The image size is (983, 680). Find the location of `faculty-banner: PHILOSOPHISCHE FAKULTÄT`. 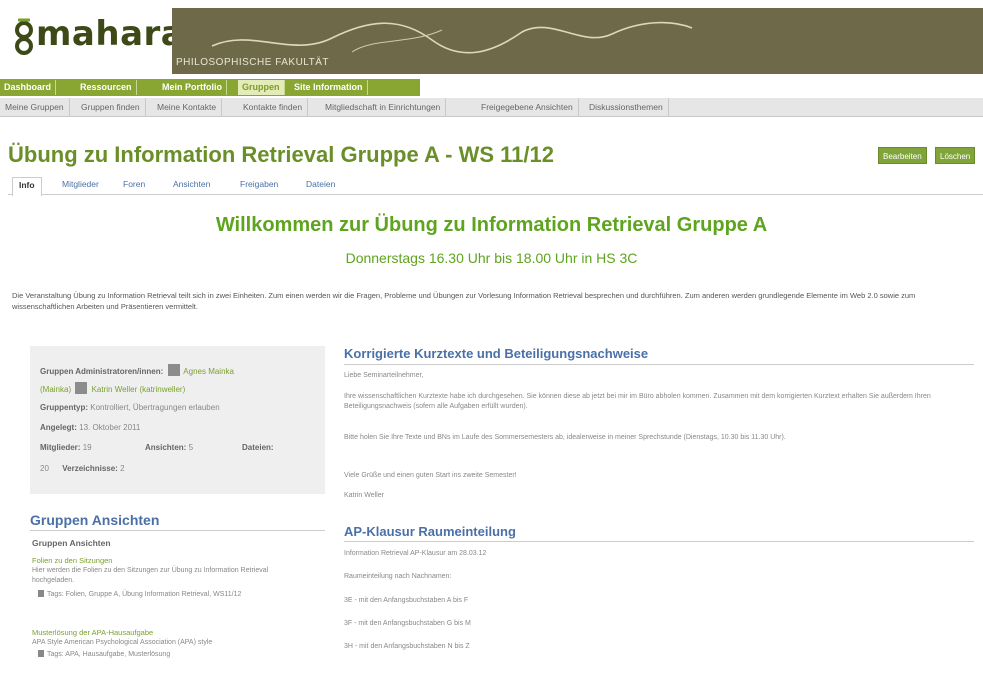

faculty-banner: PHILOSOPHISCHE FAKULTÄT is located at coordinates (577, 41).